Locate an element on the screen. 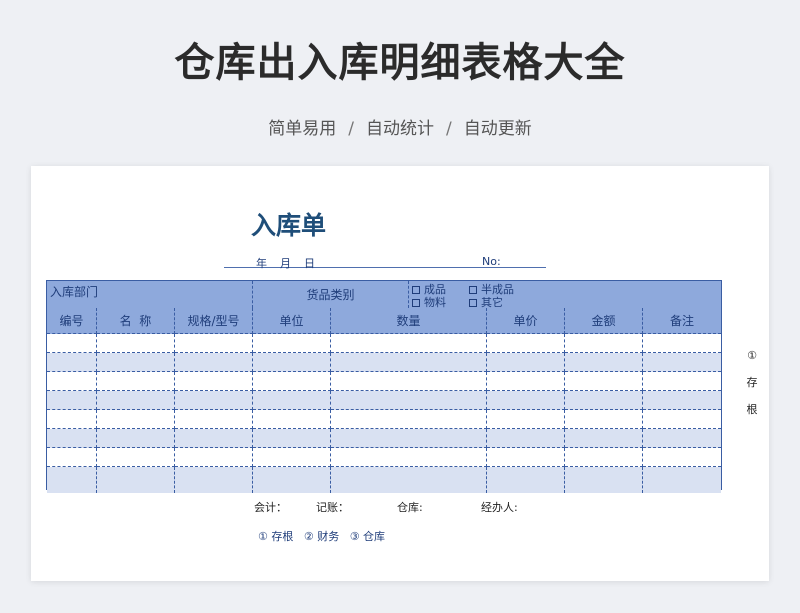 This screenshot has height=613, width=800. warehouse-label: 仓库: is located at coordinates (410, 507).